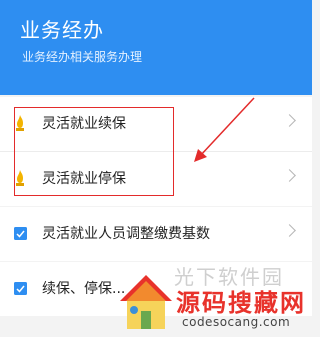  Describe the element at coordinates (62, 30) in the screenshot. I see `page-title: 业务经办` at that location.